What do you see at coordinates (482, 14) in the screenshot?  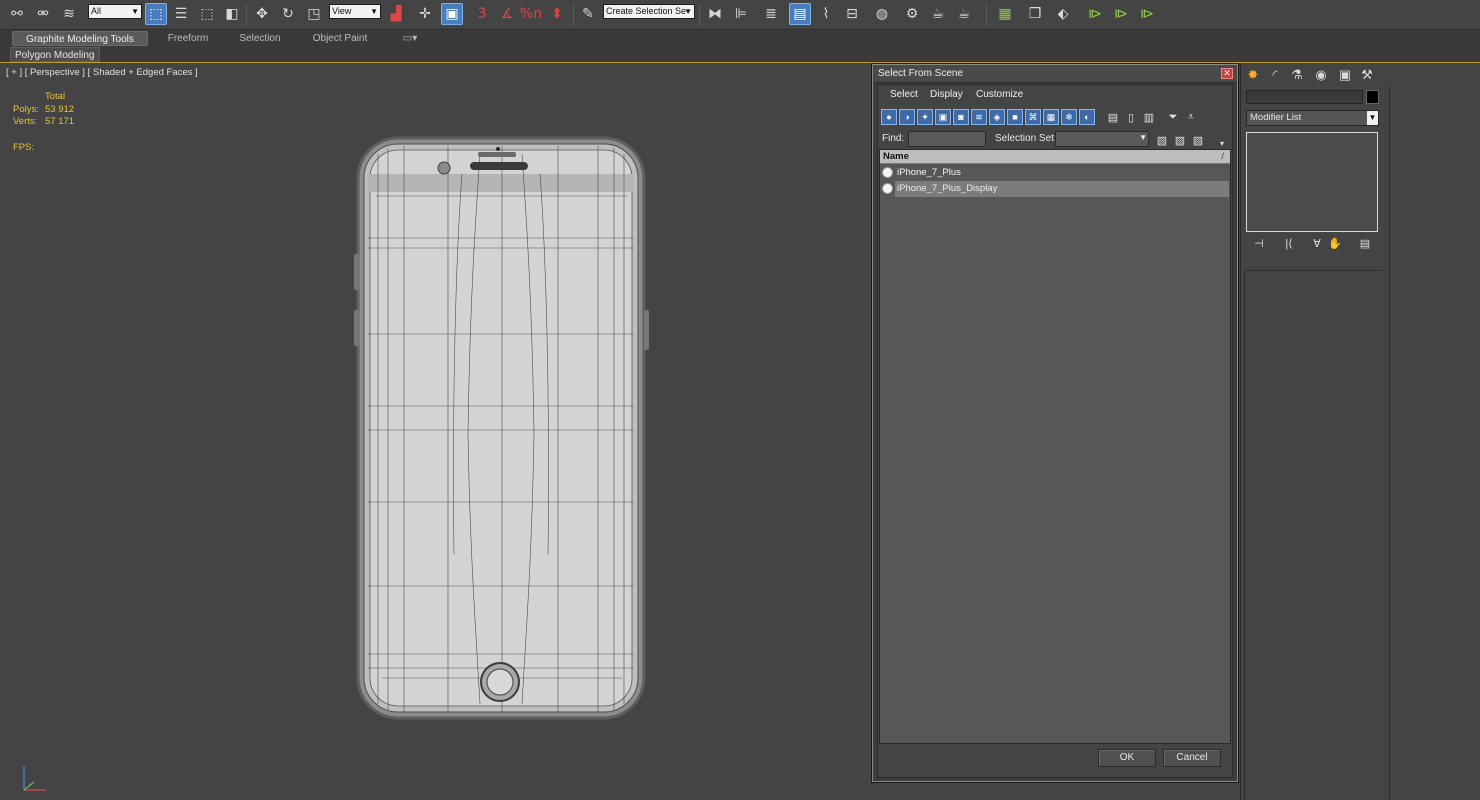 I see `snap-toggle-icon: 3` at bounding box center [482, 14].